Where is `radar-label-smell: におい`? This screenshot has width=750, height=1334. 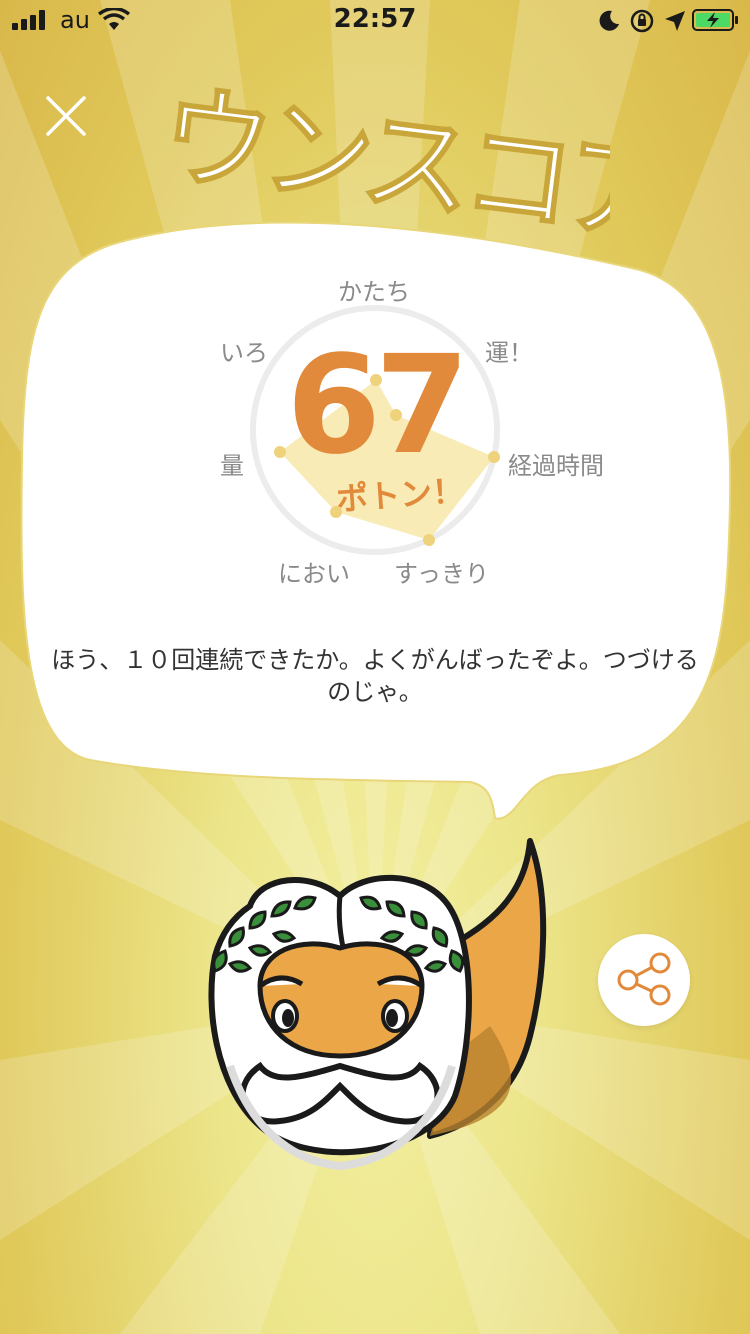
radar-label-smell: におい is located at coordinates (314, 574).